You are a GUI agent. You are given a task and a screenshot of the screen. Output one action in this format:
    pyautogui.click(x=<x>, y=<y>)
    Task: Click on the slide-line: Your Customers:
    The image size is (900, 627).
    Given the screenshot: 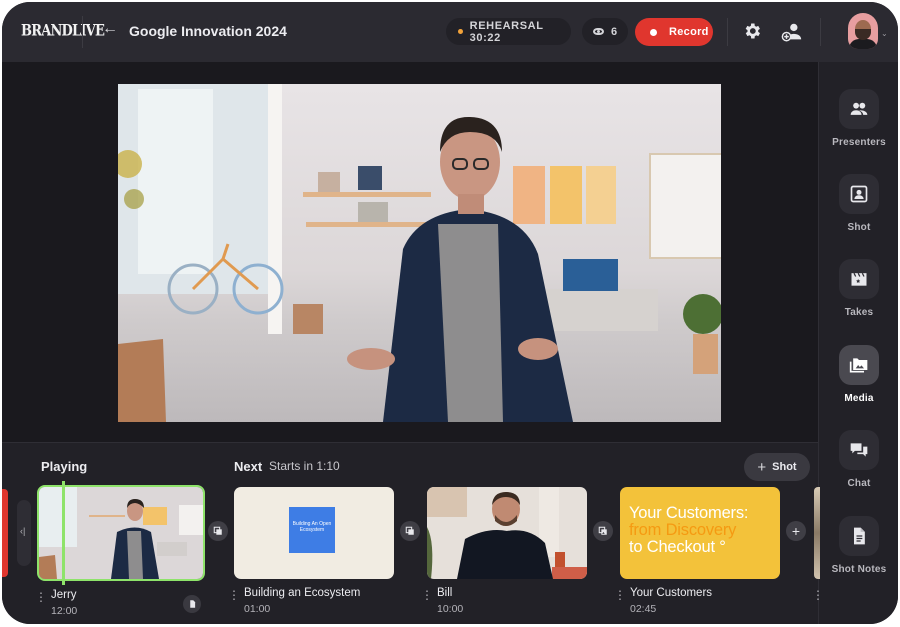 What is the action you would take?
    pyautogui.click(x=689, y=513)
    